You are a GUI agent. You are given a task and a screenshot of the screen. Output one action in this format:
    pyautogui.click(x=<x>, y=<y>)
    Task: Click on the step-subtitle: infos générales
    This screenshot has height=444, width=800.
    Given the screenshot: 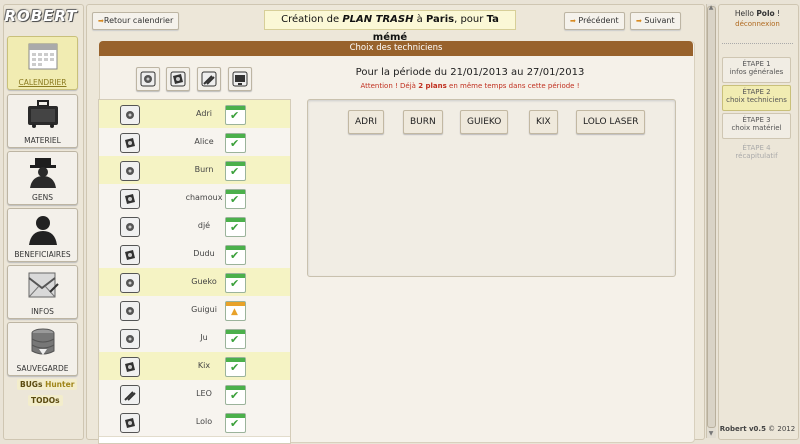 What is the action you would take?
    pyautogui.click(x=756, y=72)
    